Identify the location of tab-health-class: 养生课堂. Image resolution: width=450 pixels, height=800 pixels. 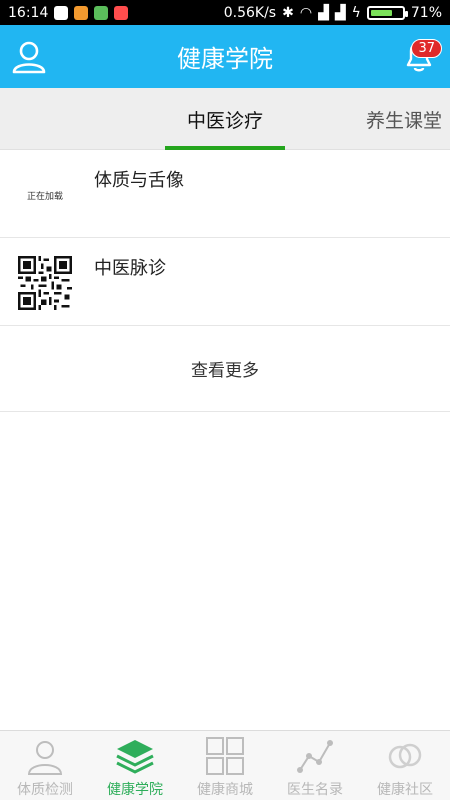
(408, 119).